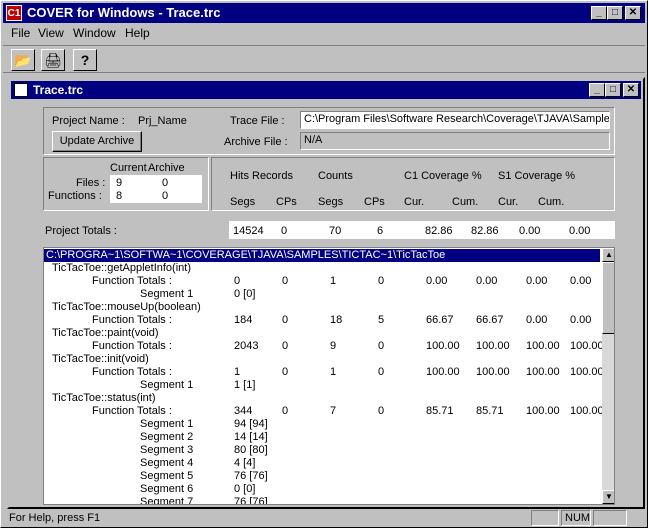  What do you see at coordinates (551, 202) in the screenshot?
I see `s1-cum-header: Cum.` at bounding box center [551, 202].